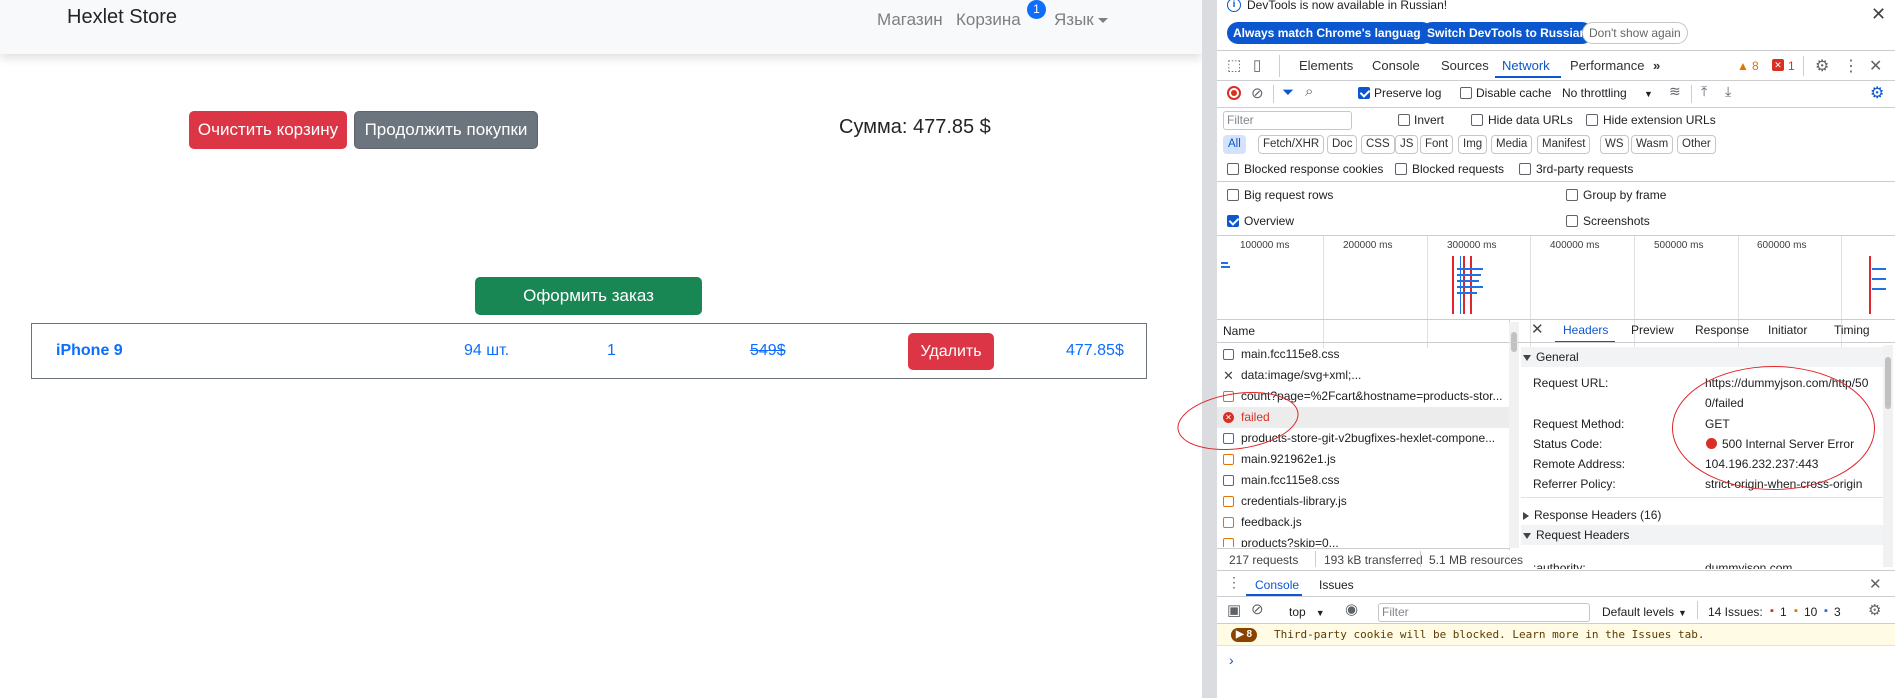  Describe the element at coordinates (1652, 144) in the screenshot. I see `filter-wasm: Wasm` at that location.